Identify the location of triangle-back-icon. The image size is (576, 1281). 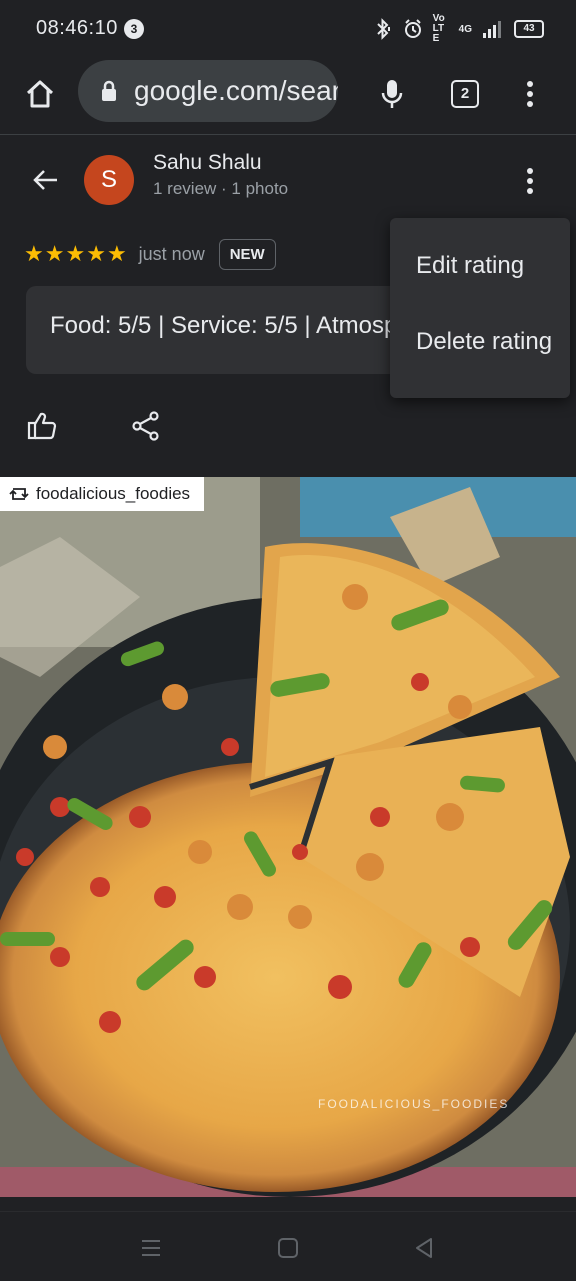
(424, 1248).